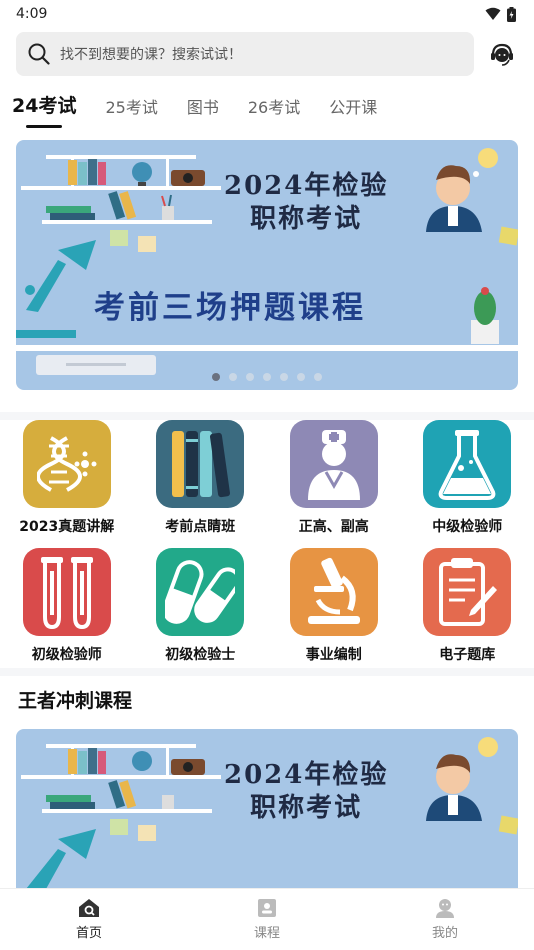 Image resolution: width=534 pixels, height=950 pixels. I want to click on category-junior-technician: 初级检验士, so click(201, 606).